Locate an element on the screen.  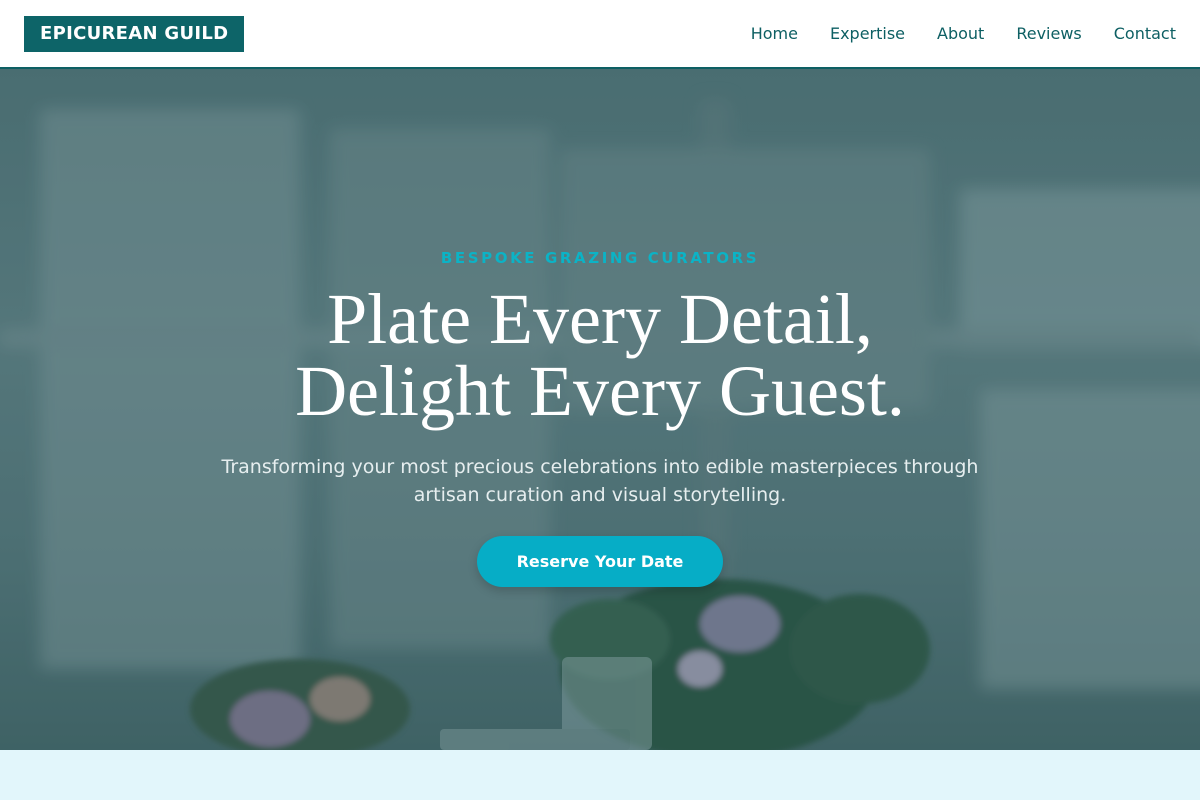
main-nav: Home Expertise About Reviews Contact is located at coordinates (963, 33).